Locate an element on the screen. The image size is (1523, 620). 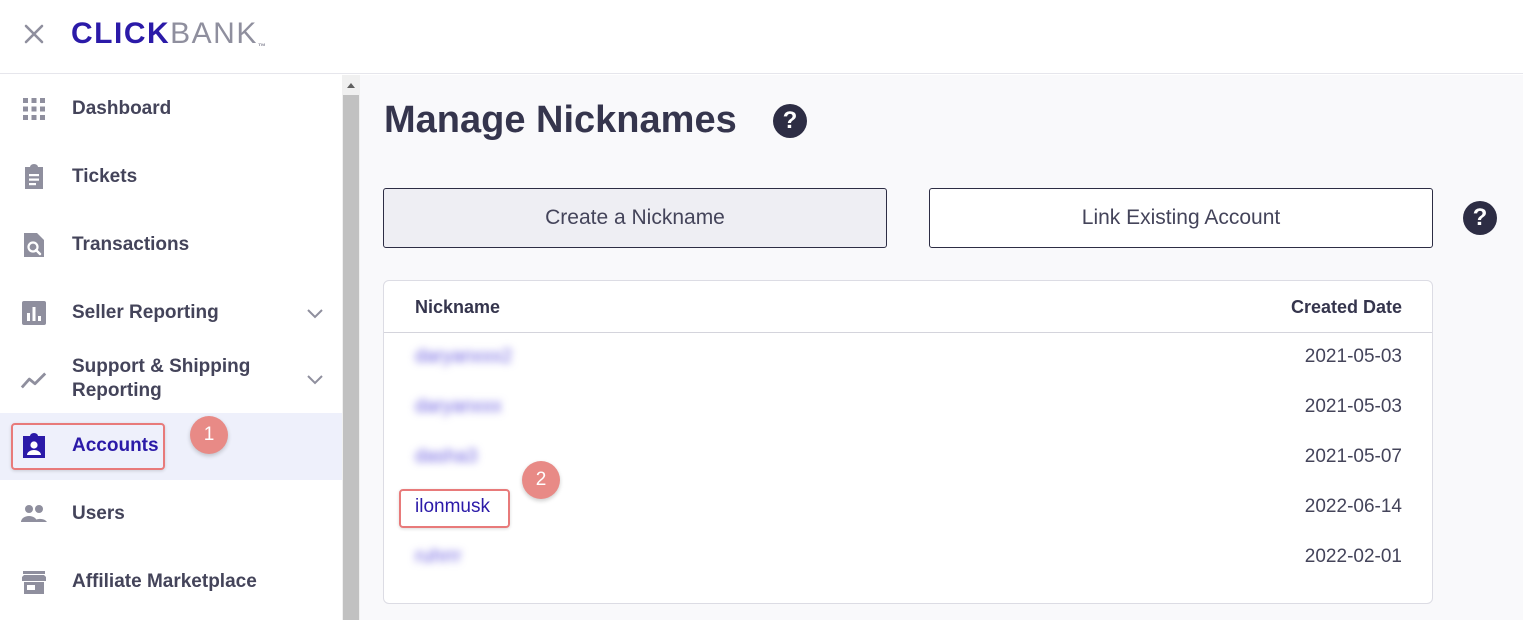
sidebar-item-label: Users is located at coordinates (98, 513).